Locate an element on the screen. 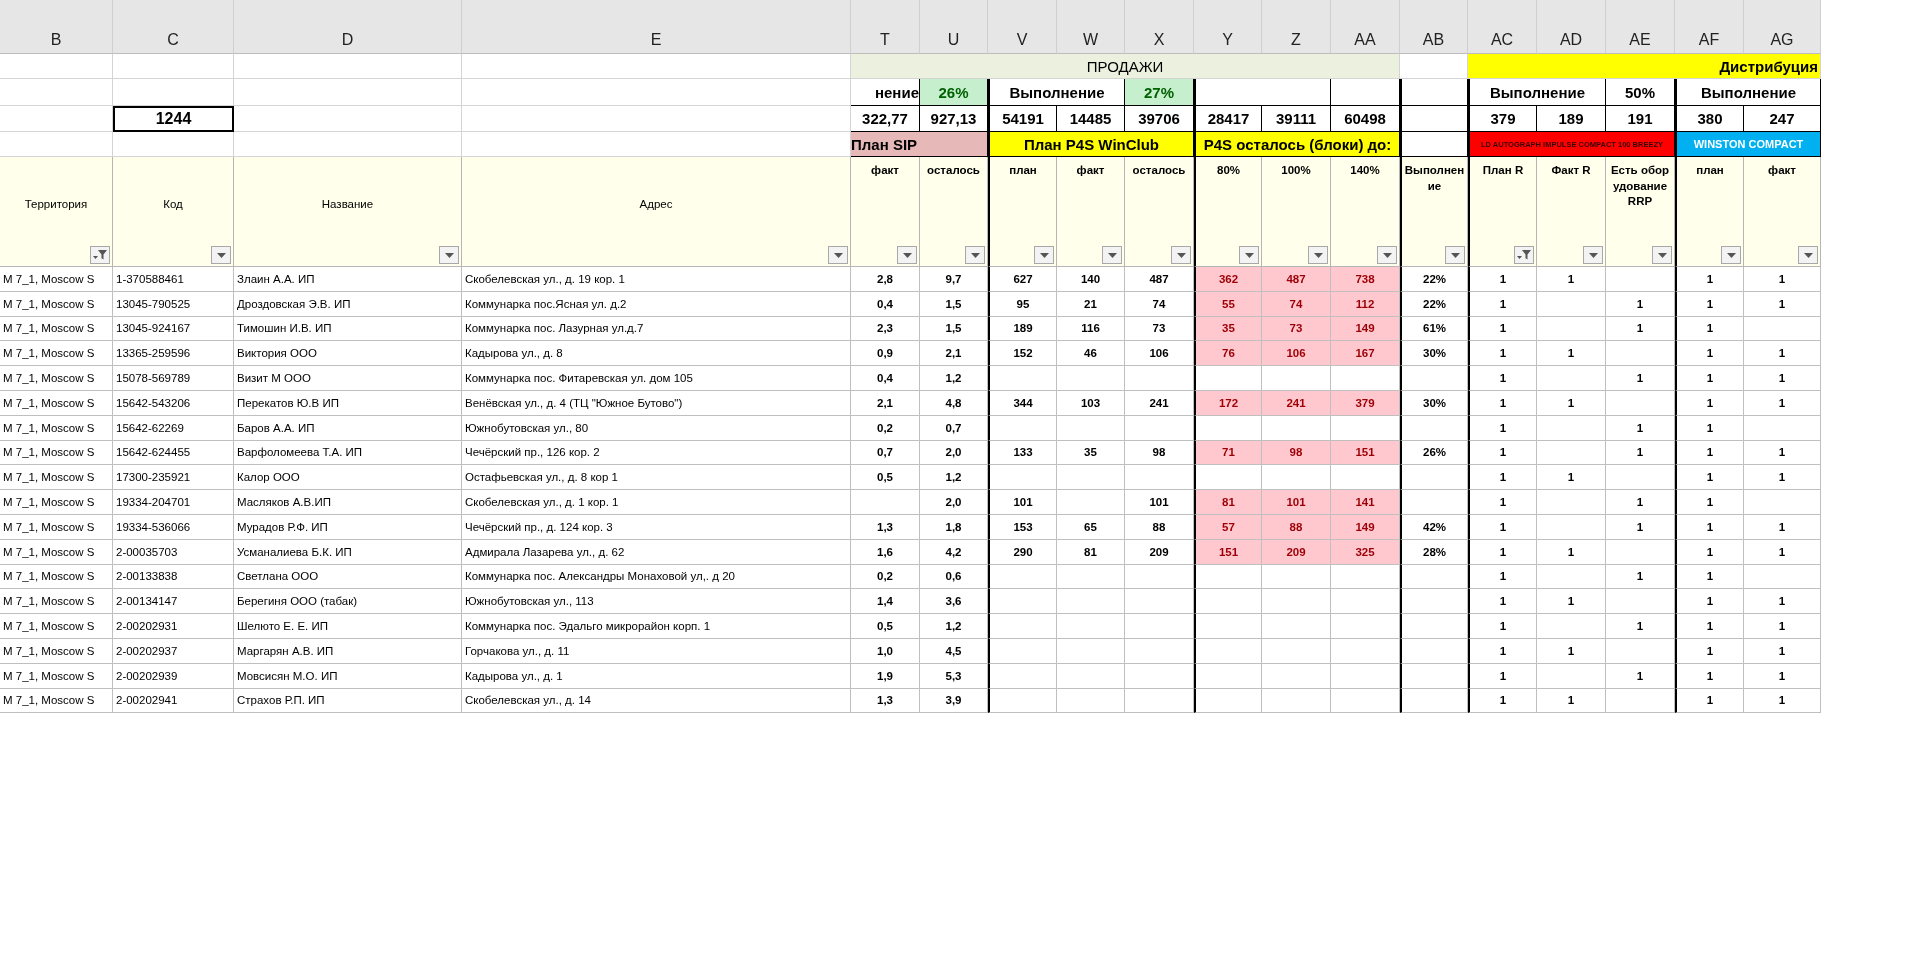 This screenshot has width=1914, height=973. table-cell: 73 is located at coordinates (1296, 329).